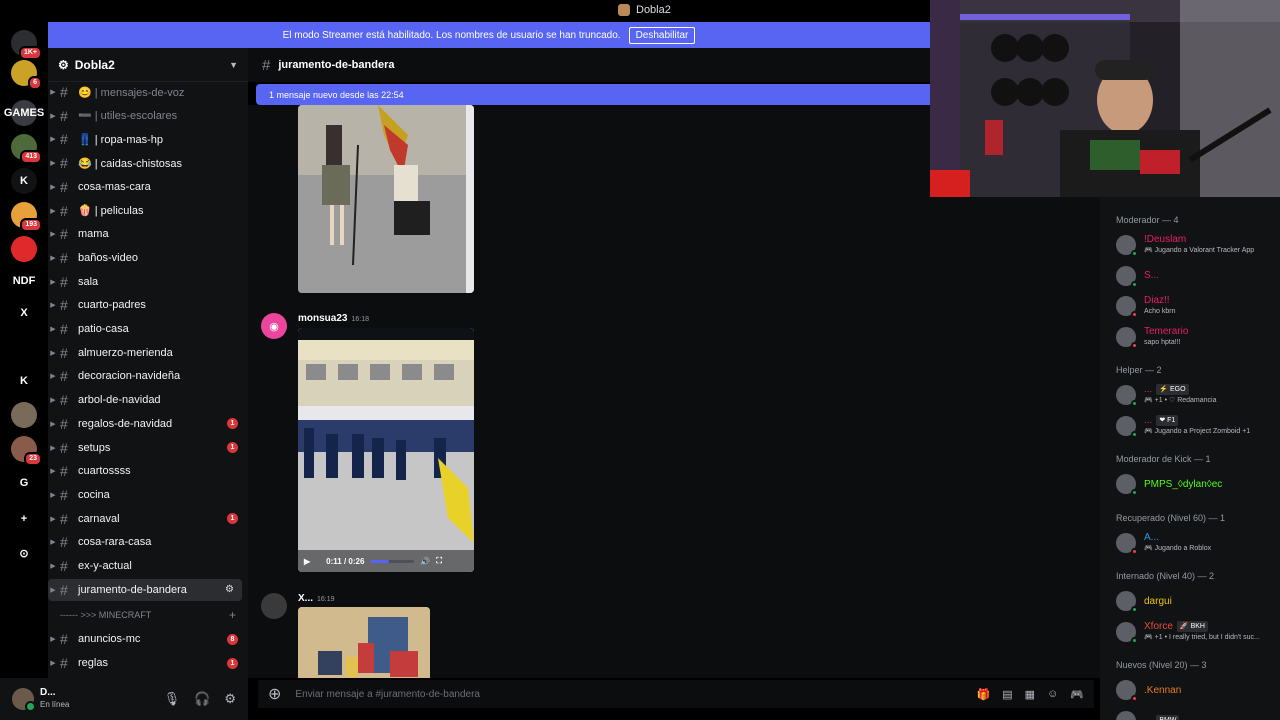 This screenshot has height=720, width=1280. I want to click on mention-badge: 413, so click(31, 157).